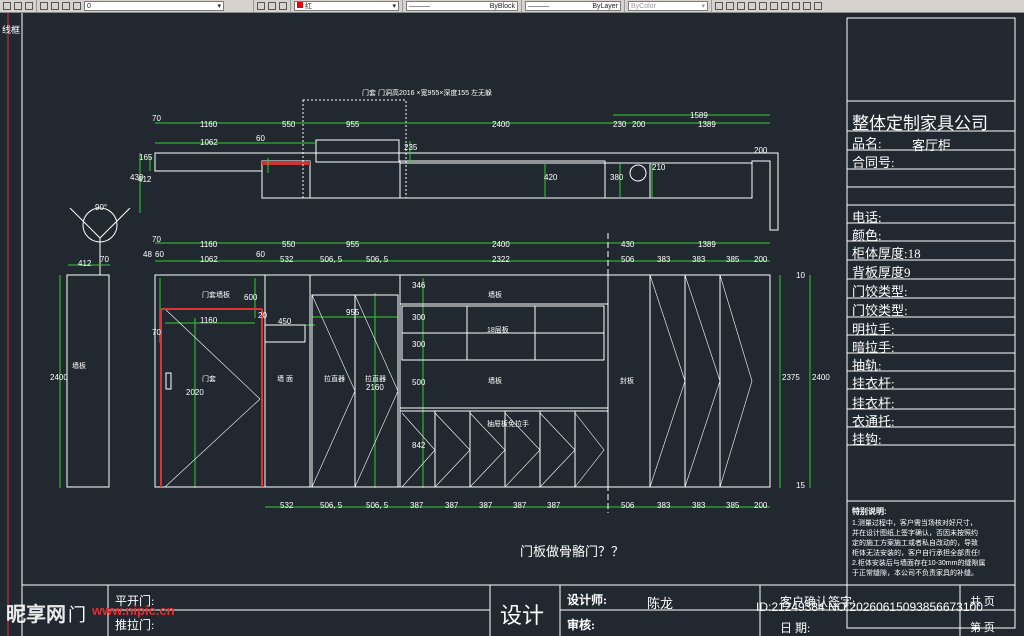 Image resolution: width=1024 pixels, height=636 pixels. What do you see at coordinates (289, 244) in the screenshot?
I see `dim-text: 550` at bounding box center [289, 244].